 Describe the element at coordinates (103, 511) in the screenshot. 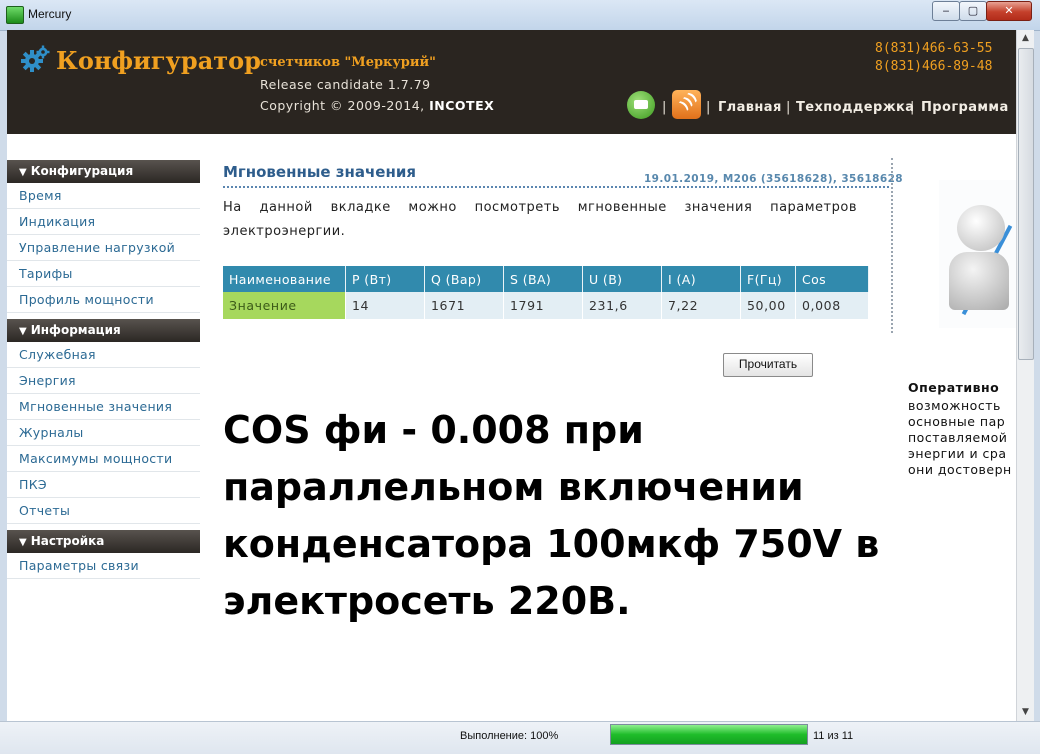

I see `sidebar-item-reports: Отчеты` at that location.